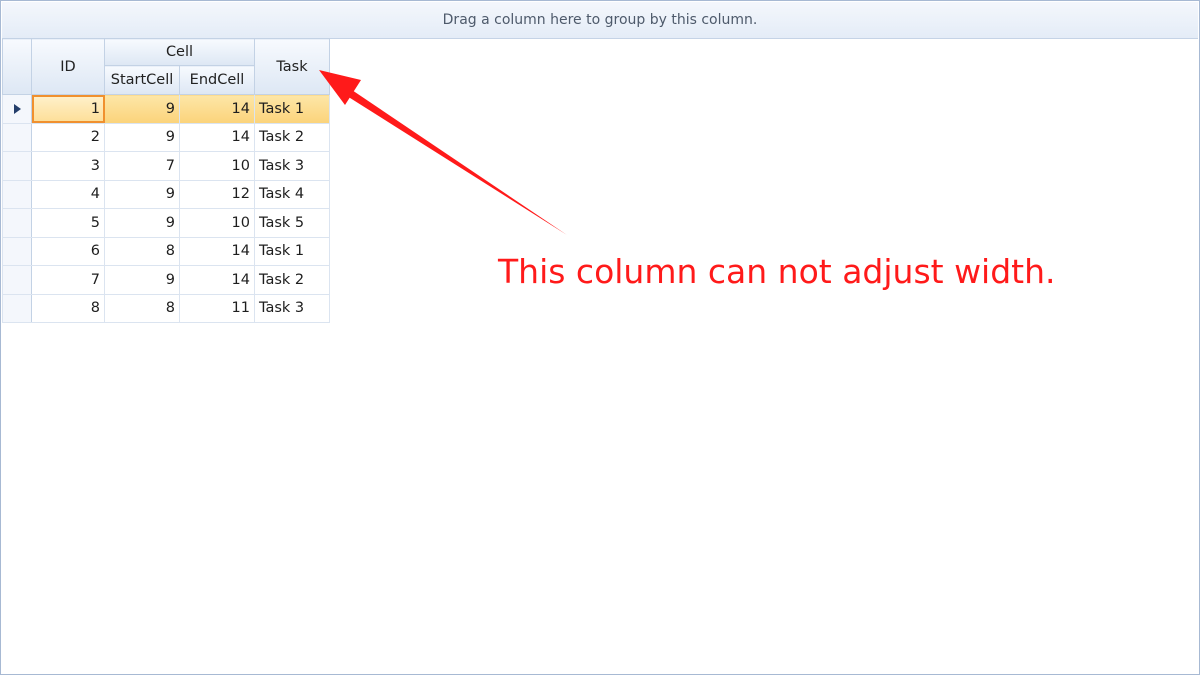 The image size is (1200, 675). Describe the element at coordinates (179, 52) in the screenshot. I see `band-header-cell: Cell` at that location.